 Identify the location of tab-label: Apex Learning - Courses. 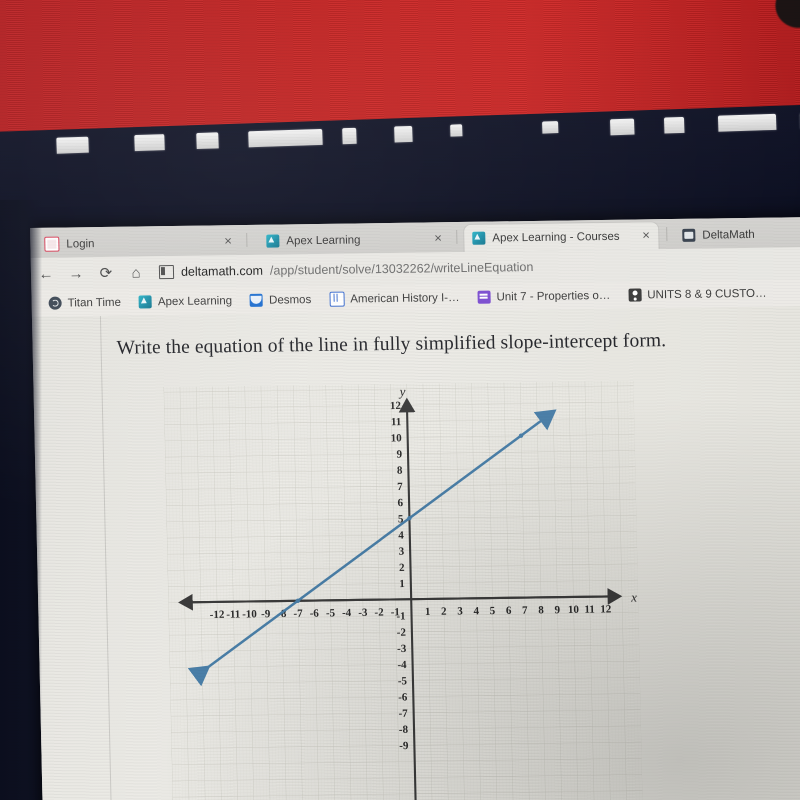
(556, 237).